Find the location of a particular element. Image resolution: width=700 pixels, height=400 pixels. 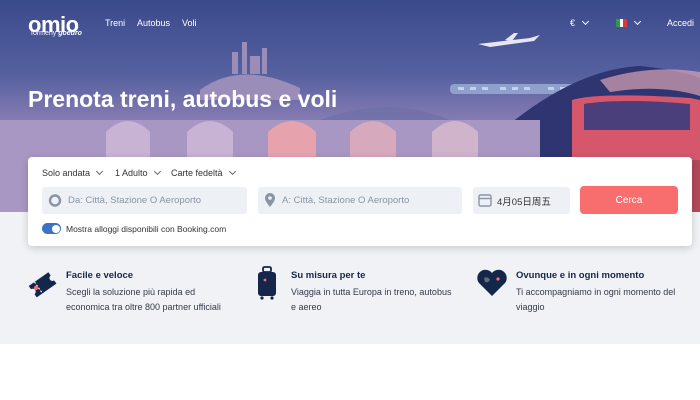

logo-subtitle-brand: goeuro is located at coordinates (70, 33).